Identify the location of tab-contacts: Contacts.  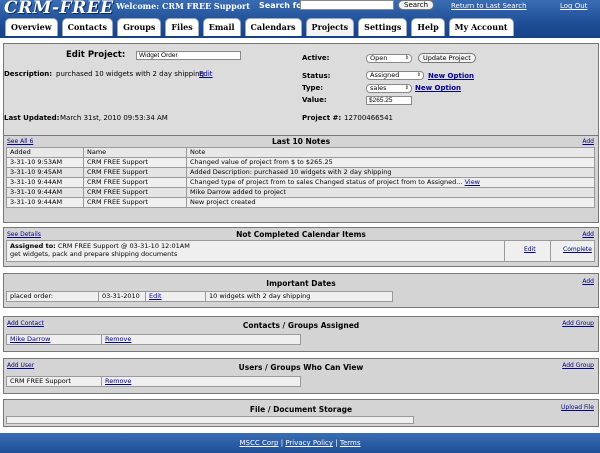
(87, 27).